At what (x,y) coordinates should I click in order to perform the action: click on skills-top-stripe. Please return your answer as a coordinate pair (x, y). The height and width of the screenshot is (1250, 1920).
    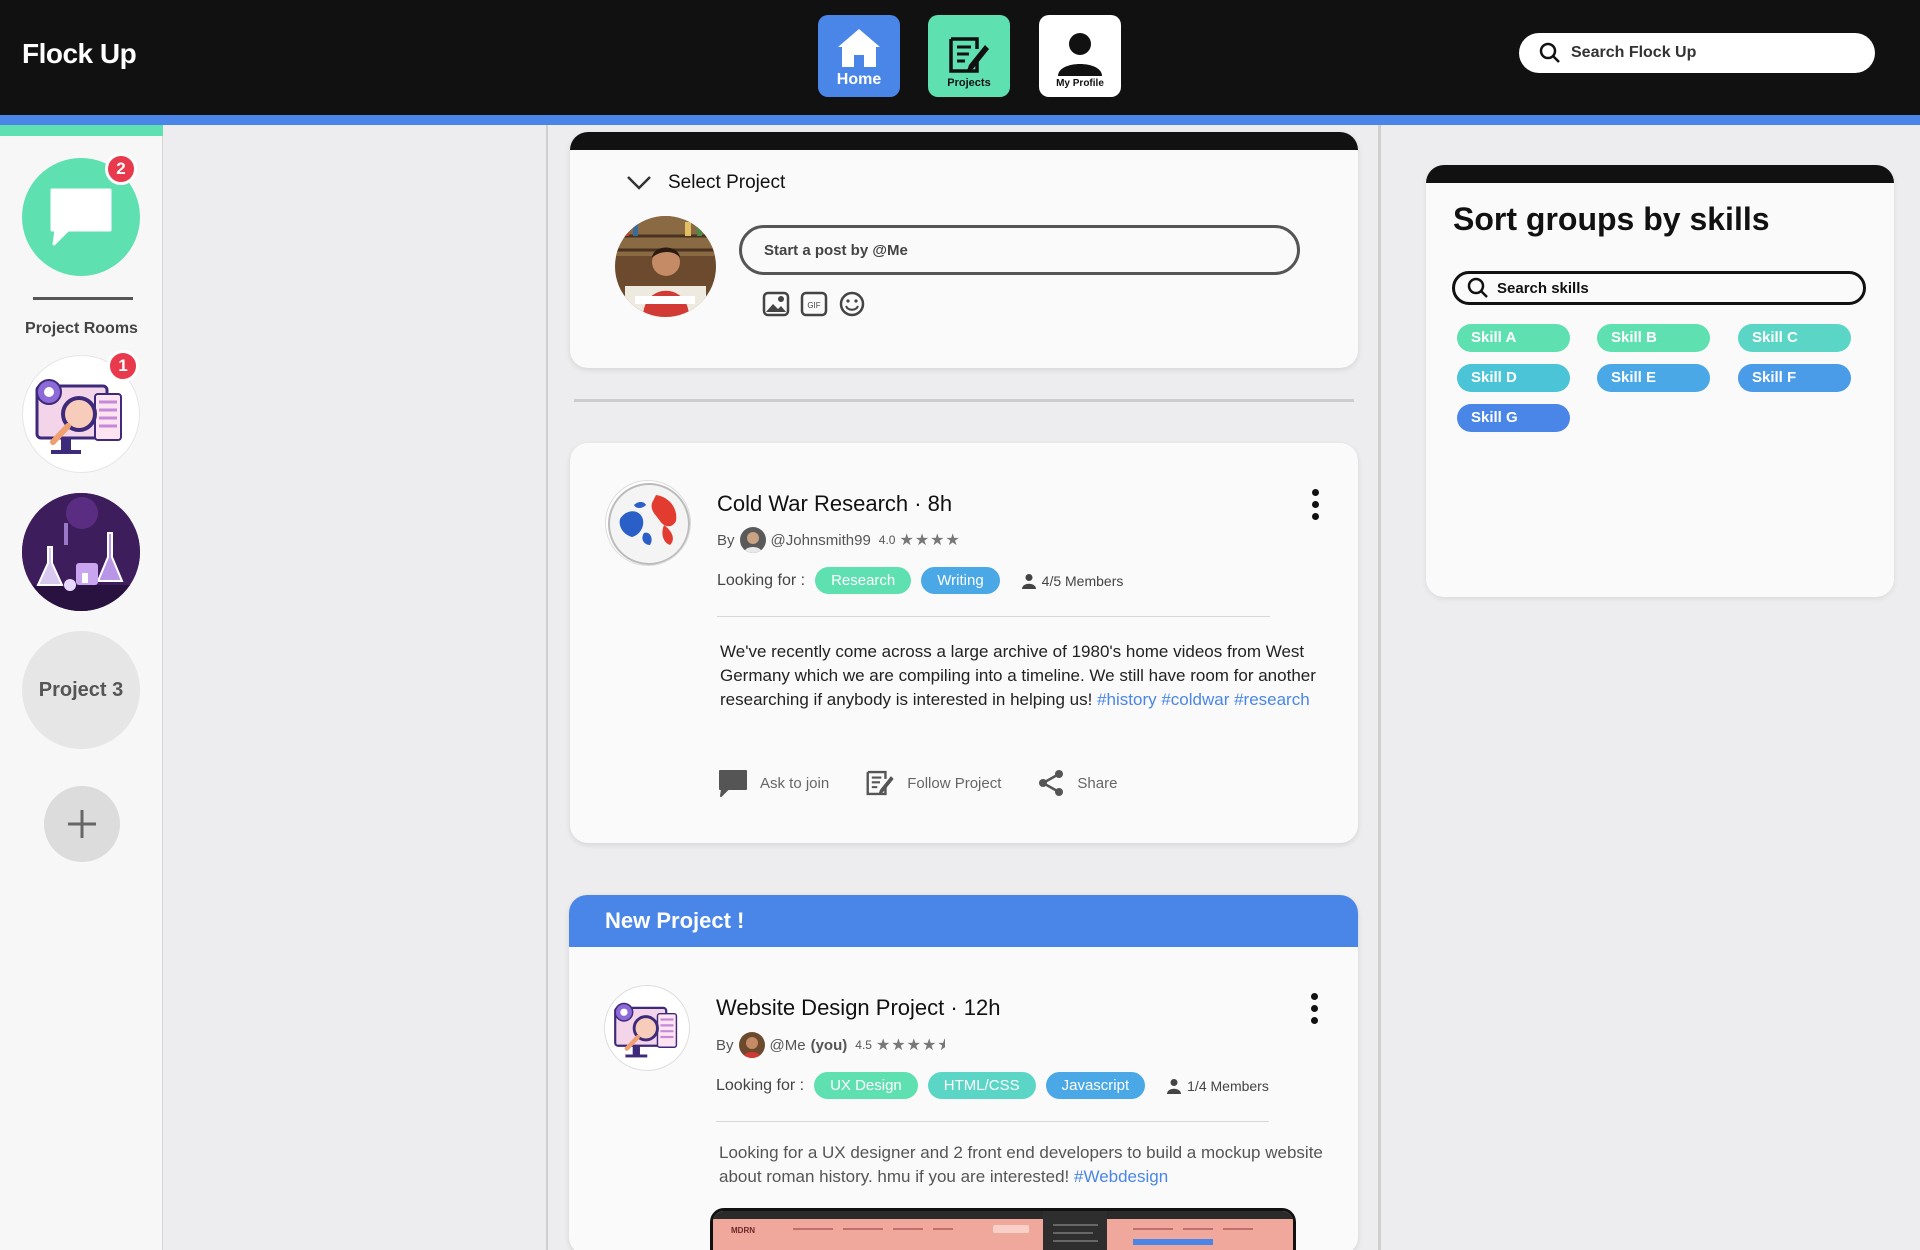
    Looking at the image, I should click on (1660, 174).